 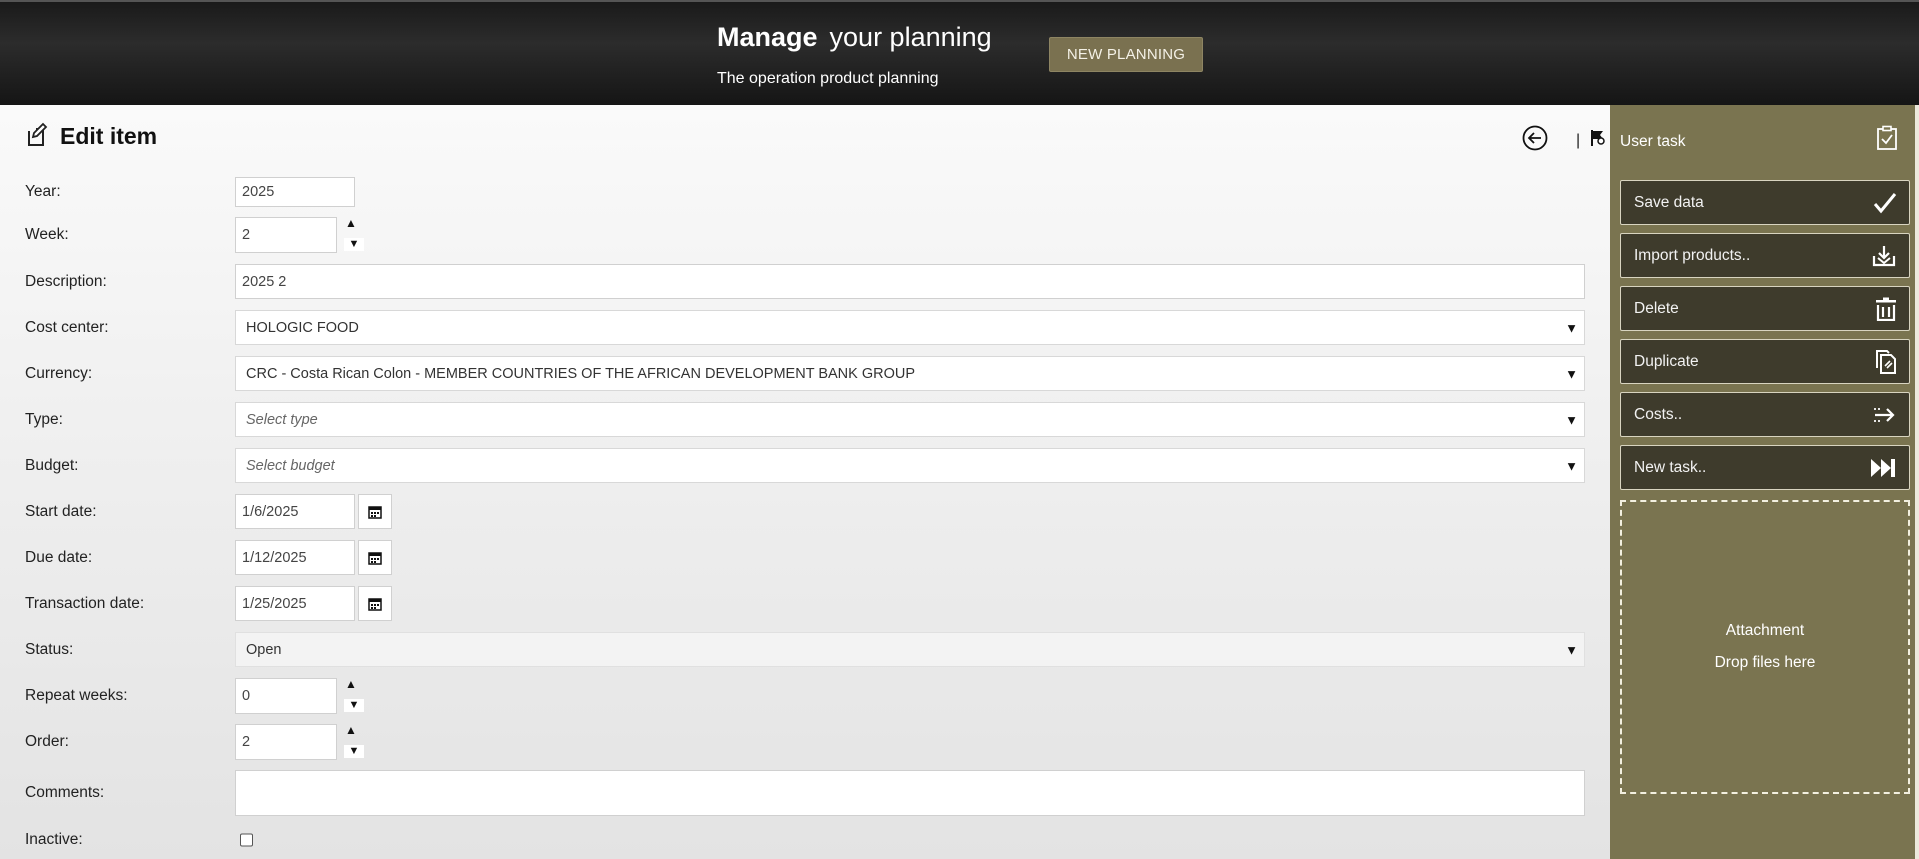 What do you see at coordinates (1765, 647) in the screenshot?
I see `attachment-dropzone: Attachment Drop files here` at bounding box center [1765, 647].